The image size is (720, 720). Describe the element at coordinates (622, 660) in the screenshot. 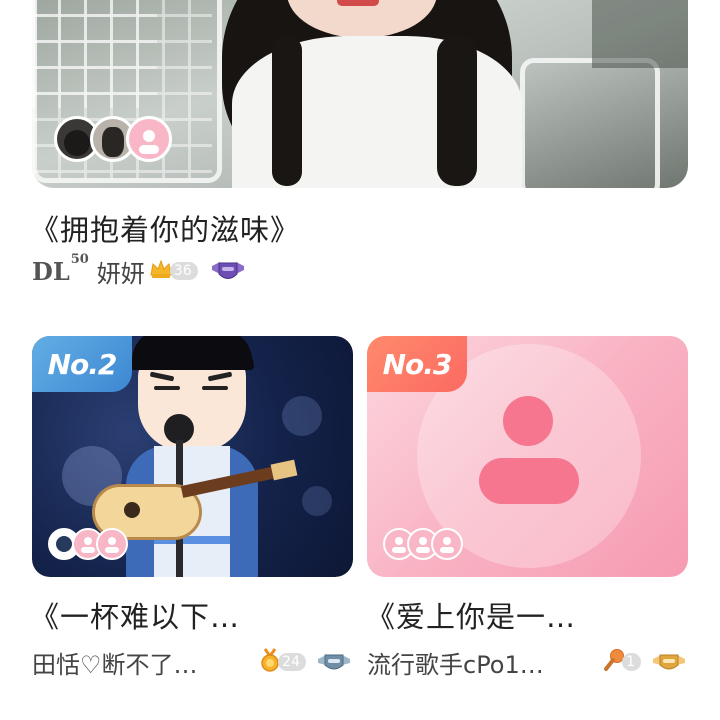

I see `wealth-level-badge: 1` at that location.